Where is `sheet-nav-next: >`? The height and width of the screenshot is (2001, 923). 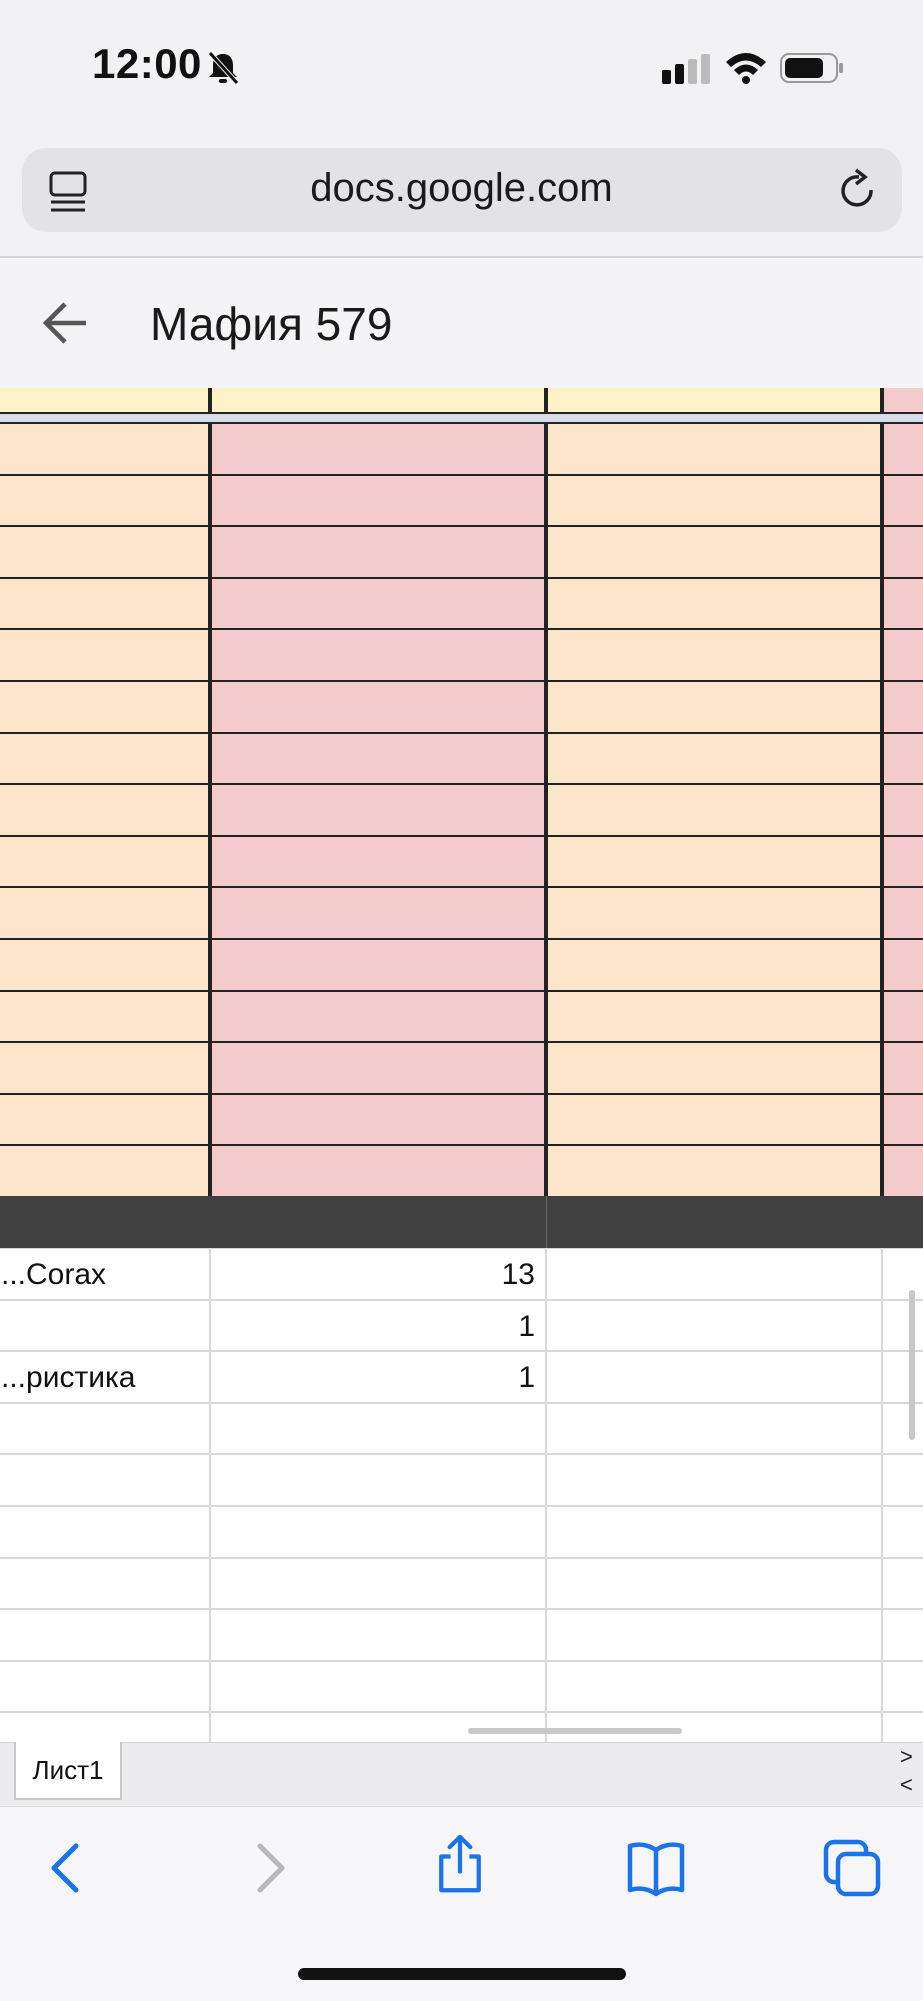
sheet-nav-next: > is located at coordinates (906, 1757).